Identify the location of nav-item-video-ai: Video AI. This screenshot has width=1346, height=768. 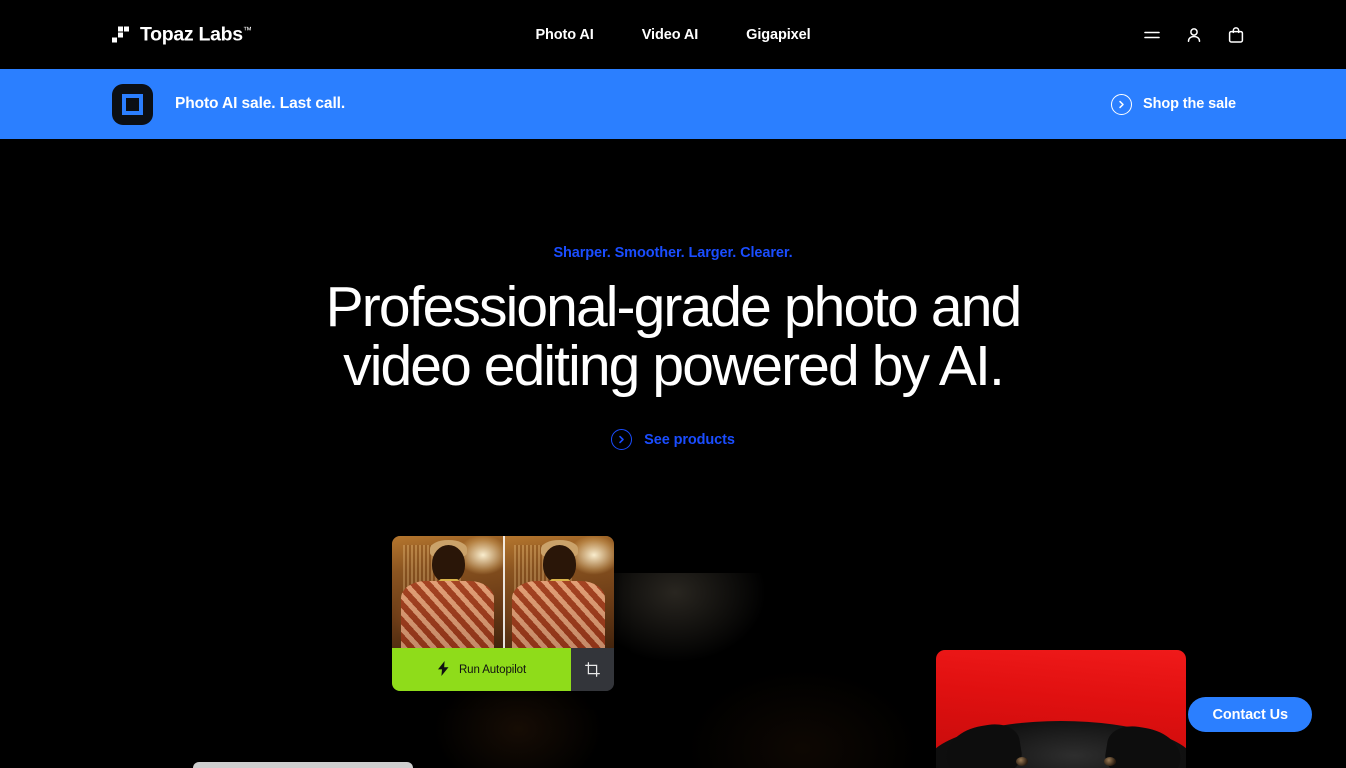
(670, 35).